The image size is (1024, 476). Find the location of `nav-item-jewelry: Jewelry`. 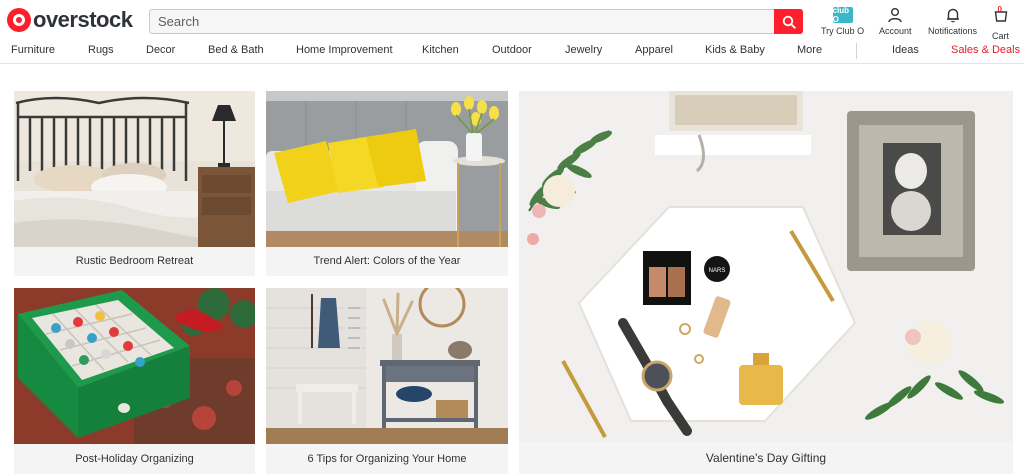

nav-item-jewelry: Jewelry is located at coordinates (583, 50).